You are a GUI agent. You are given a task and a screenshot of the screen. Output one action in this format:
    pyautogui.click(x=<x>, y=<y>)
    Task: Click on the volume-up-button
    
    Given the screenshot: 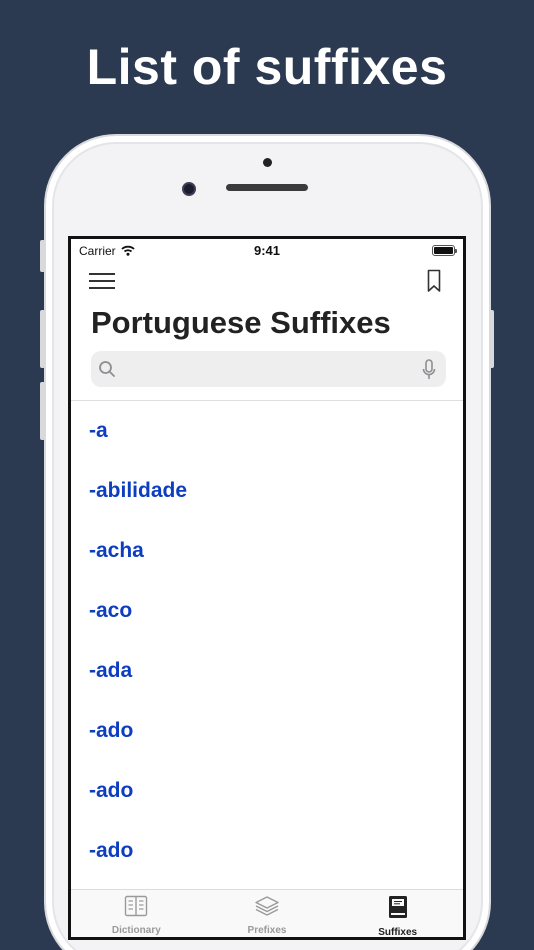 What is the action you would take?
    pyautogui.click(x=42, y=339)
    